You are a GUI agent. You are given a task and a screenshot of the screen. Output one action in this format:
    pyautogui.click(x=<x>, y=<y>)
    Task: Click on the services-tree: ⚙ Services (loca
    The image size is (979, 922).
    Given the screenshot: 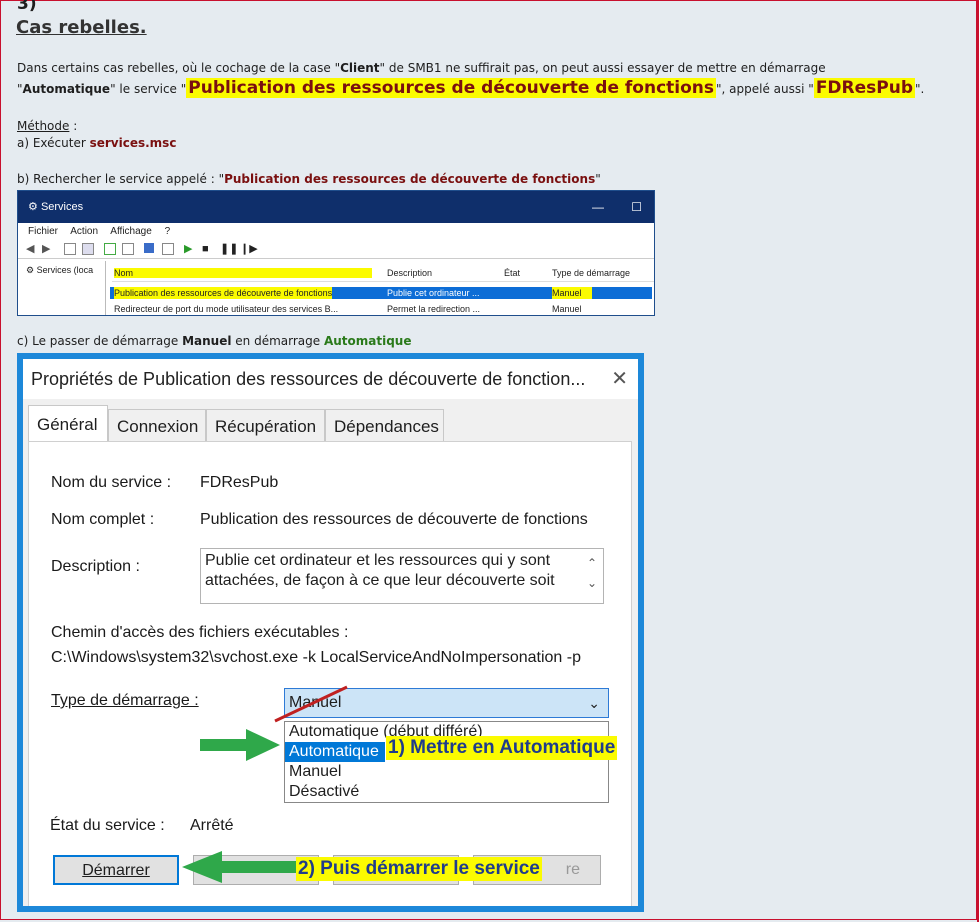 What is the action you would take?
    pyautogui.click(x=62, y=288)
    